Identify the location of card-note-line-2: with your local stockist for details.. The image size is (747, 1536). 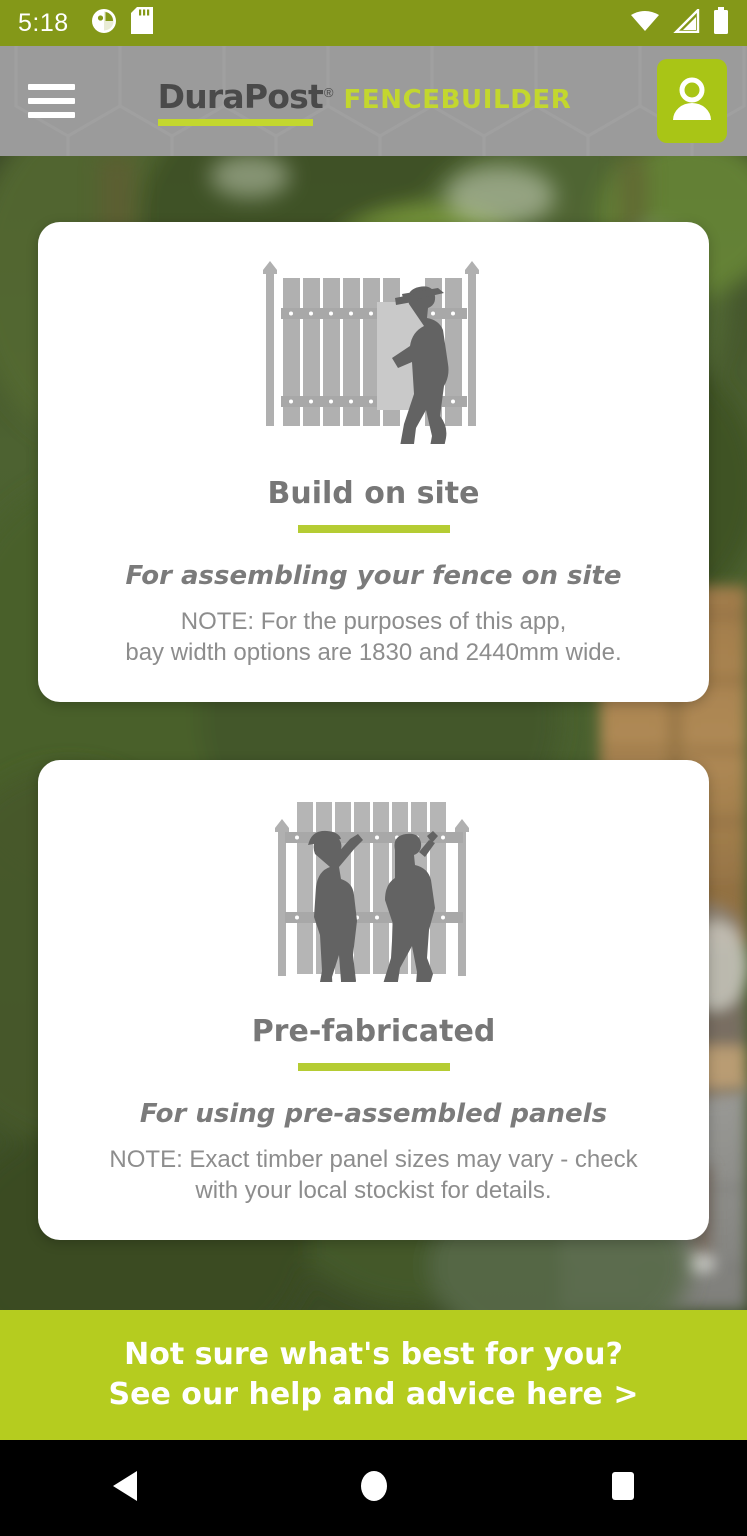
(373, 1190).